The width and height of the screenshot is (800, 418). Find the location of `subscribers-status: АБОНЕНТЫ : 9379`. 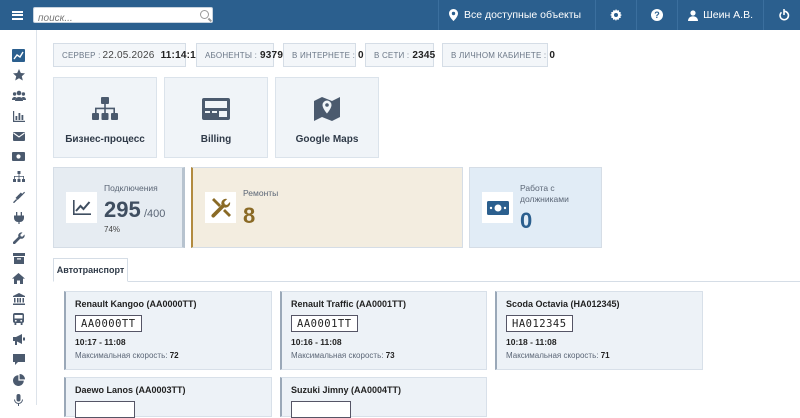

subscribers-status: АБОНЕНТЫ : 9379 is located at coordinates (239, 55).